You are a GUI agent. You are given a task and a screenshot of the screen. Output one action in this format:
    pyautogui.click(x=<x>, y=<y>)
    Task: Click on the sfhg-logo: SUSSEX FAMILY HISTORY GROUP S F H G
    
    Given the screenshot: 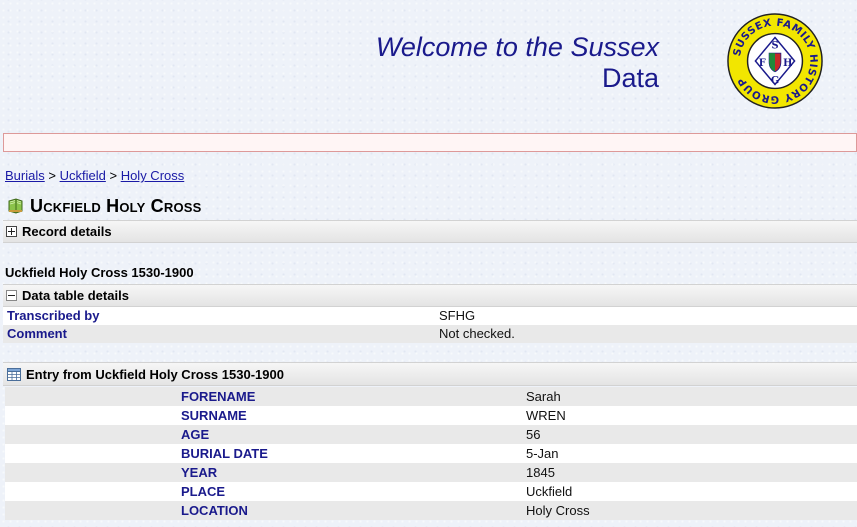 What is the action you would take?
    pyautogui.click(x=775, y=61)
    